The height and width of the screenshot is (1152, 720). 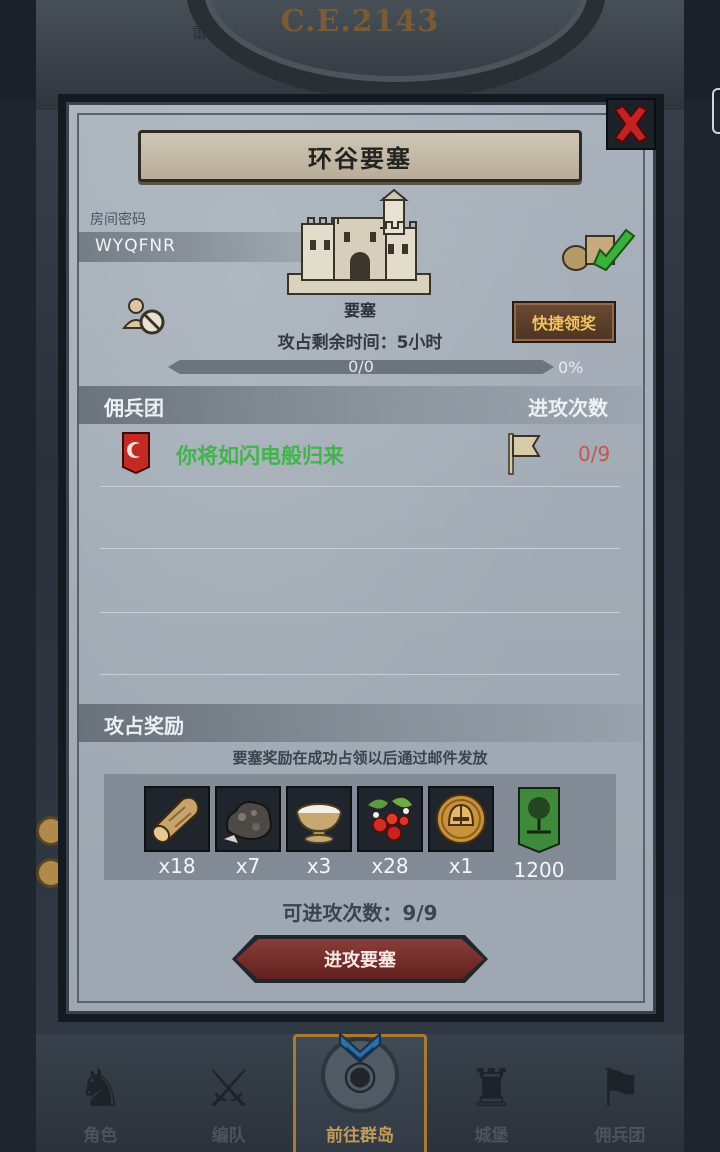 I want to click on nav-item-mercenary: ⚑ 佣兵团, so click(x=620, y=1093).